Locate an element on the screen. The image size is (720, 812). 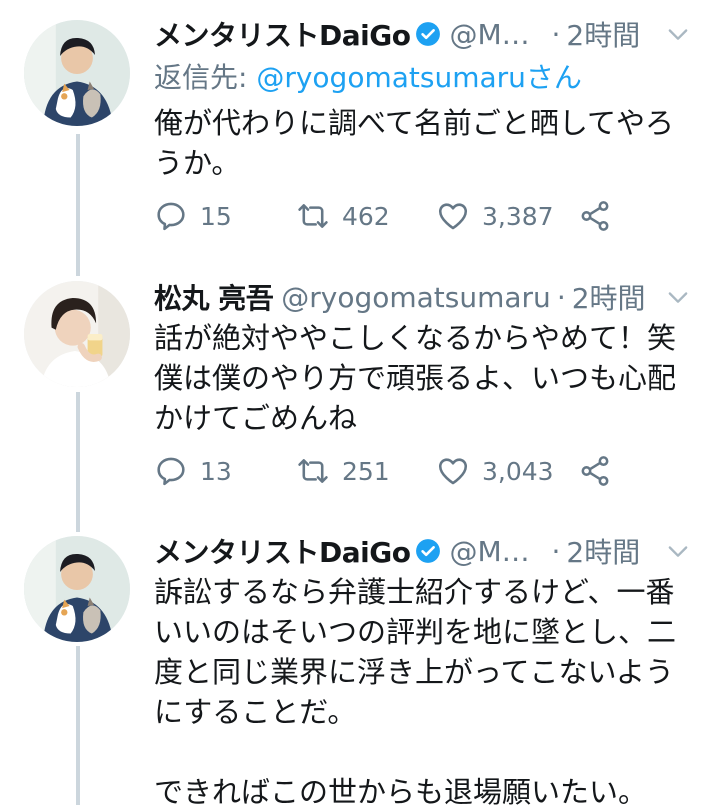
reply-suffix: さん is located at coordinates (553, 77).